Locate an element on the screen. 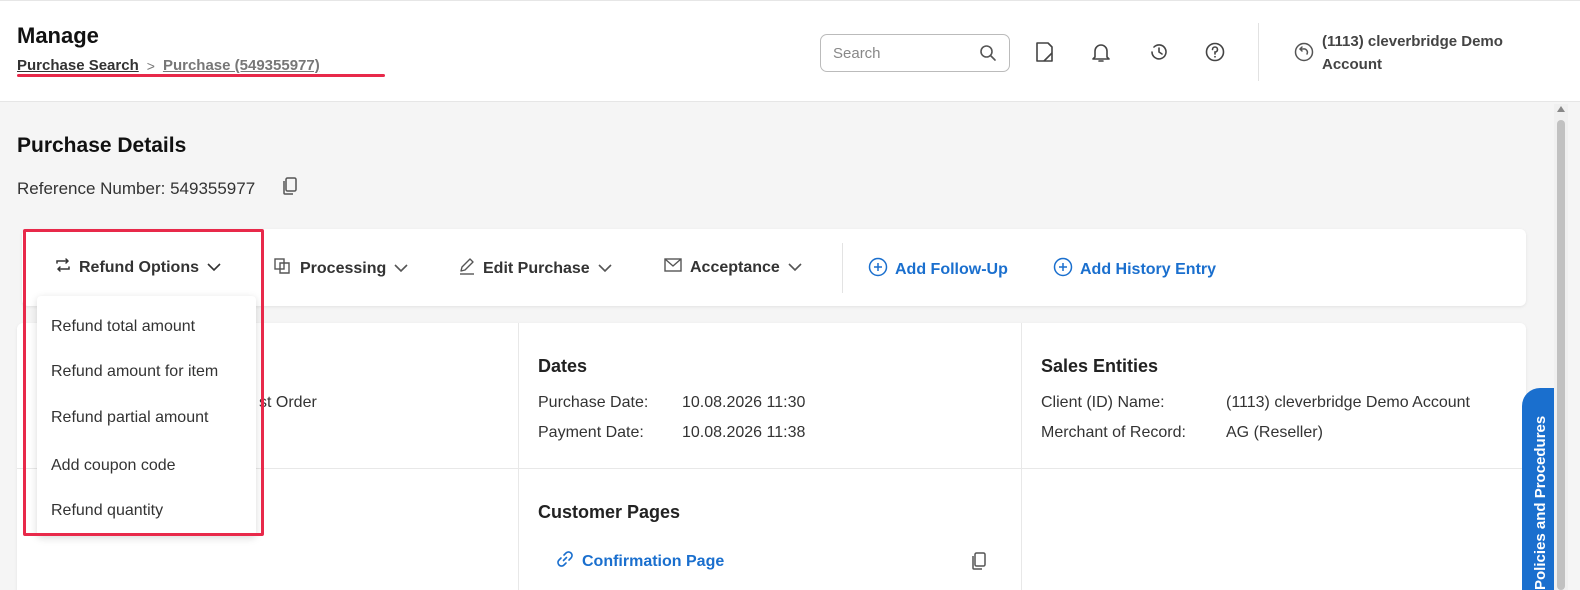  switch-account-icon is located at coordinates (1304, 54).